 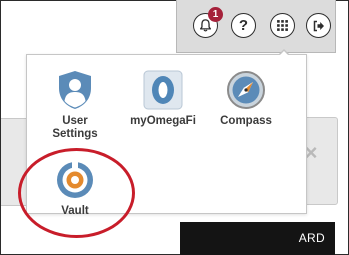 I want to click on app-vault: Vault, so click(x=75, y=189).